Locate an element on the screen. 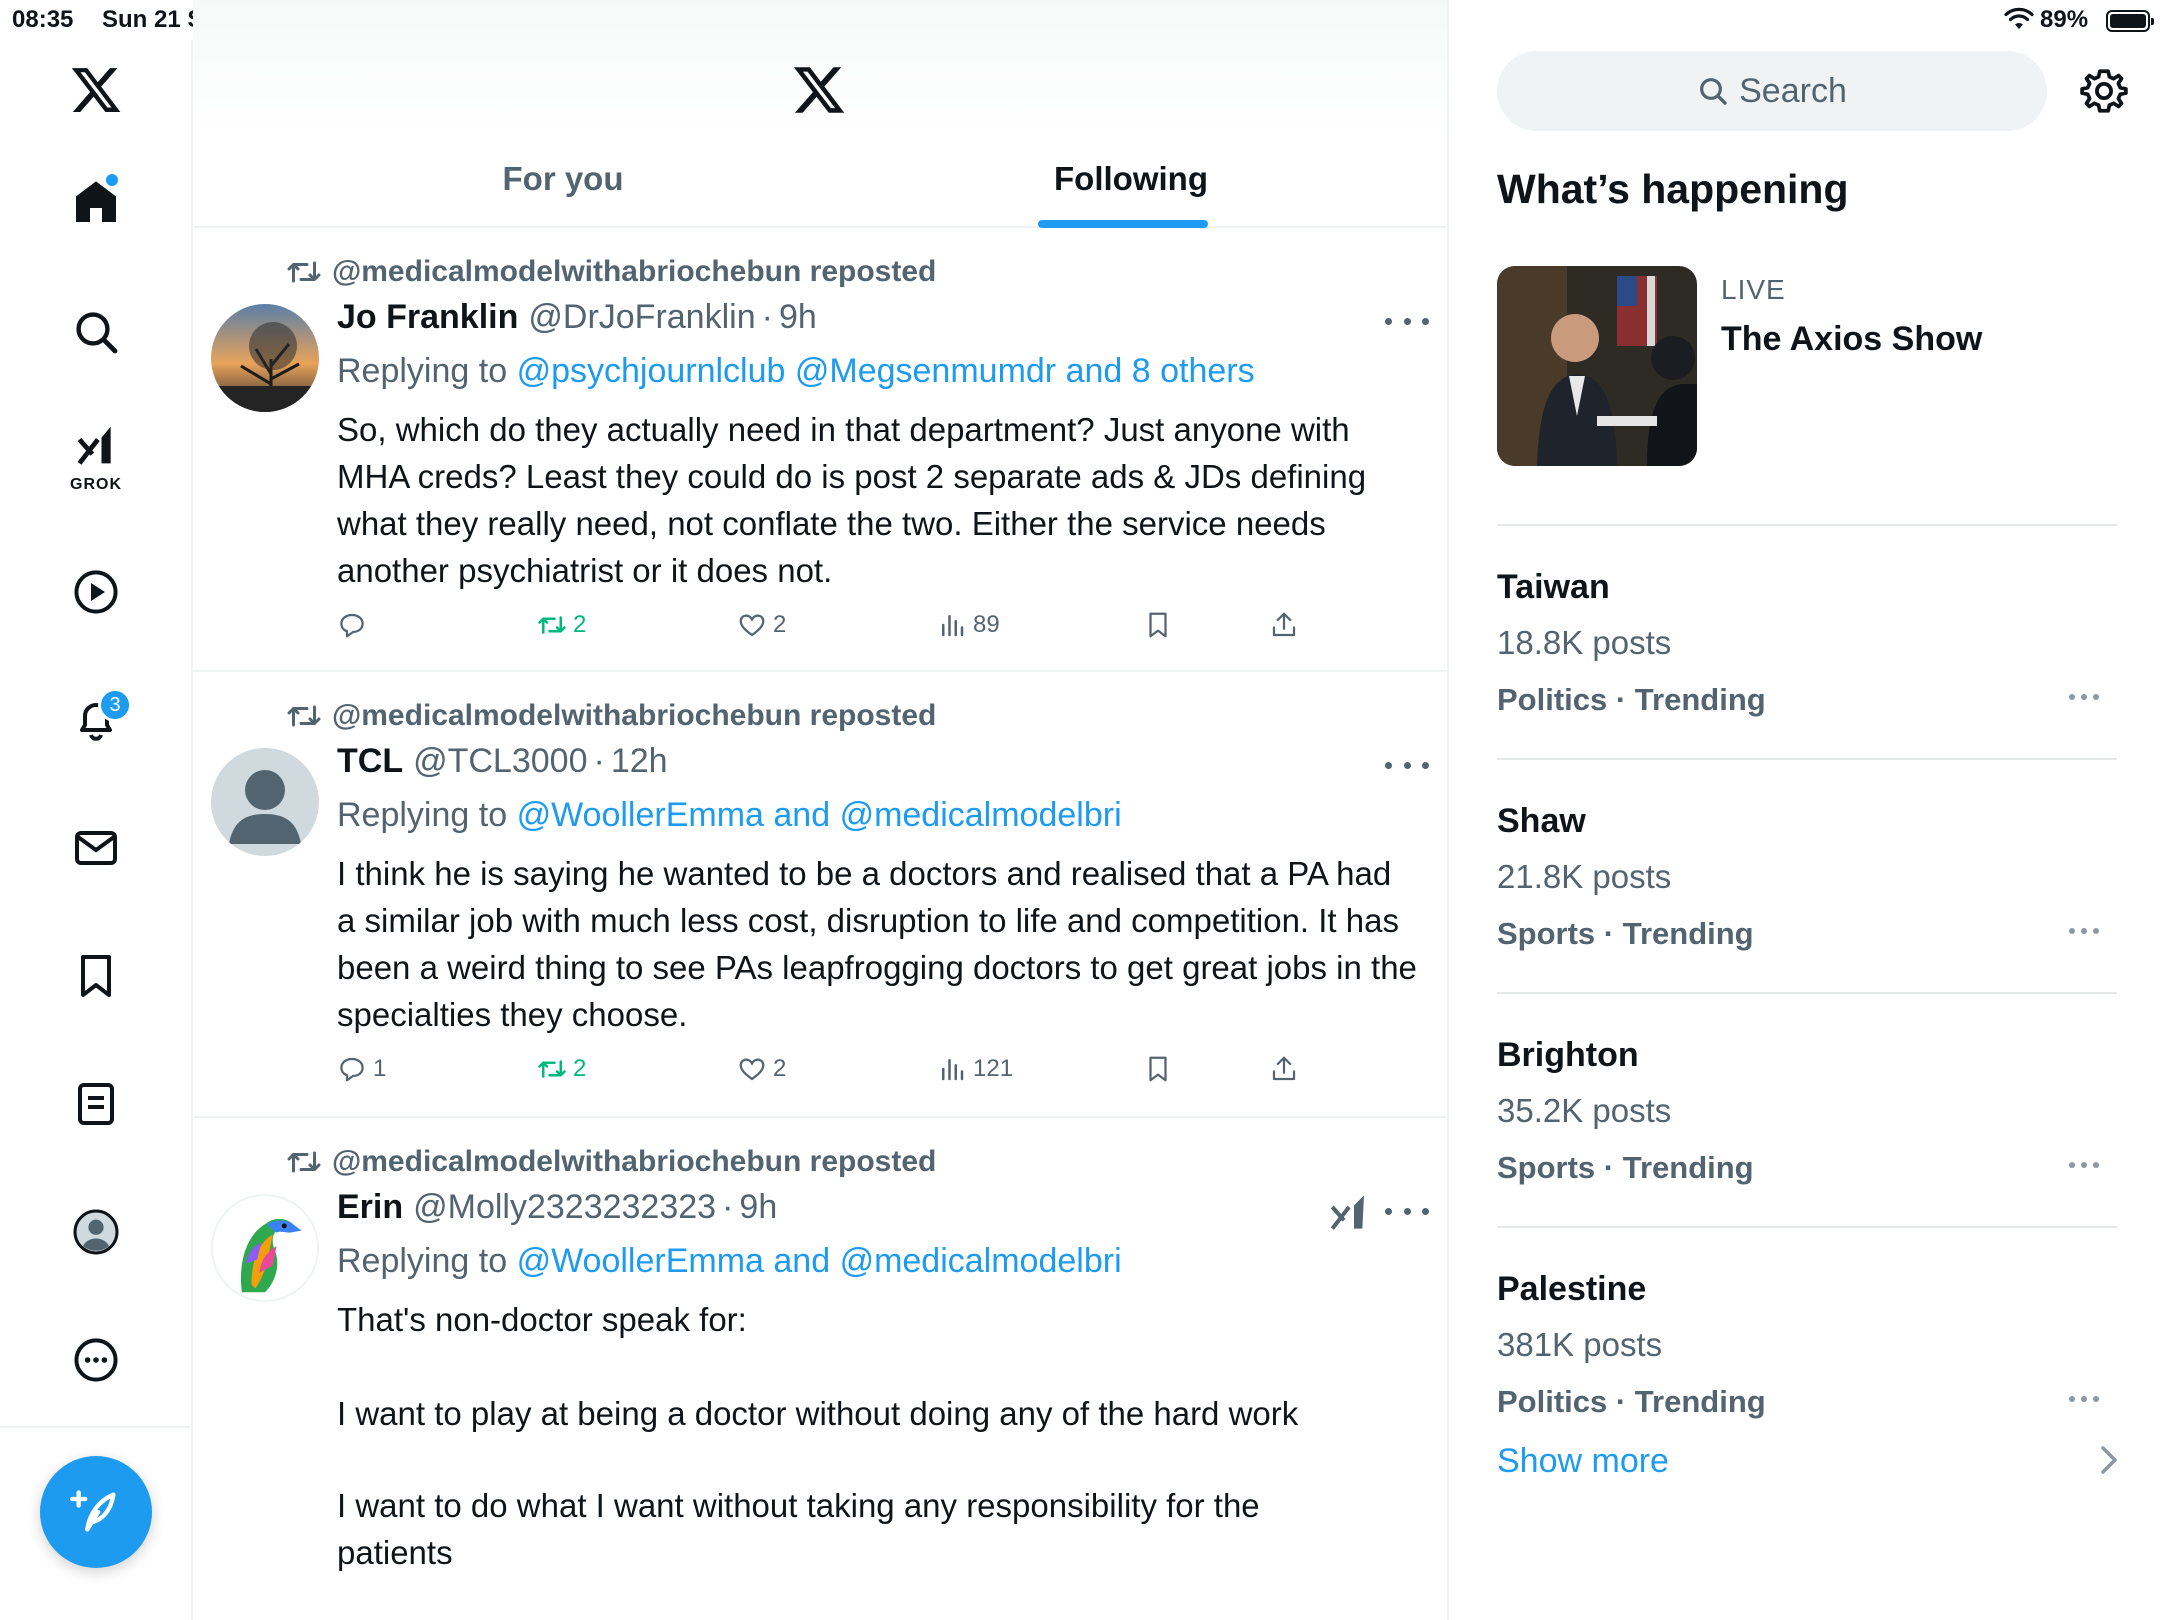 Image resolution: width=2160 pixels, height=1620 pixels. nav-video is located at coordinates (96, 592).